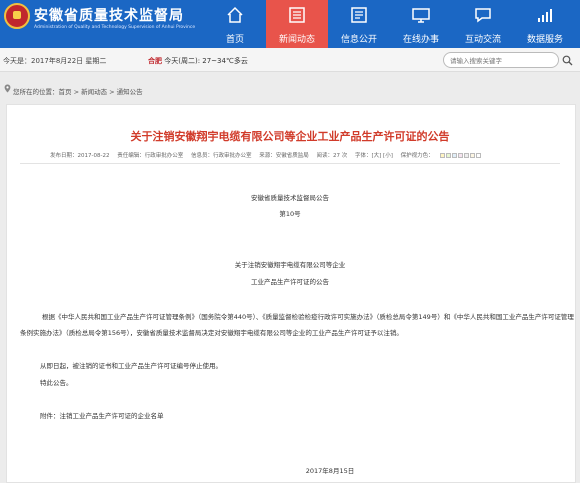 The width and height of the screenshot is (580, 483). What do you see at coordinates (483, 15) in the screenshot?
I see `chat-icon` at bounding box center [483, 15].